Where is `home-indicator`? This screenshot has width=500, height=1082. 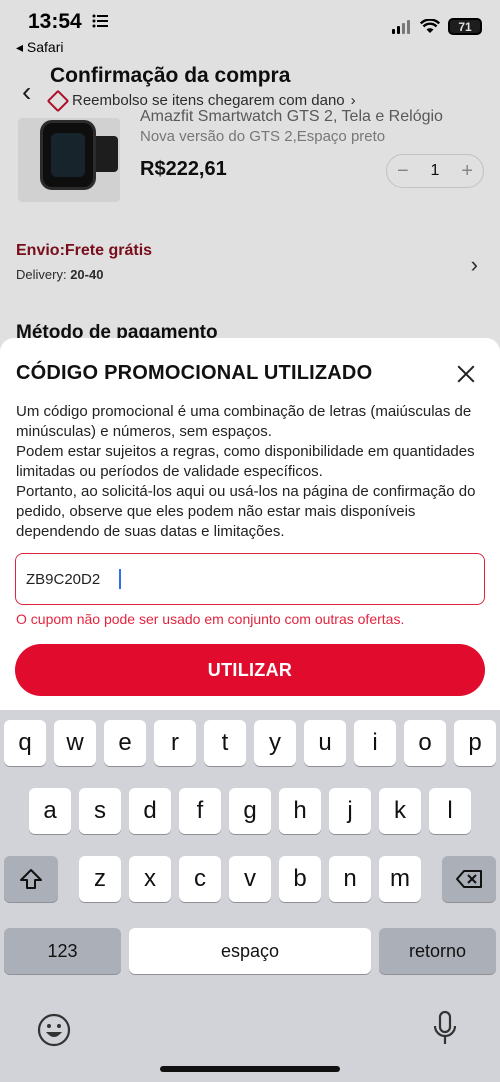 home-indicator is located at coordinates (250, 1069).